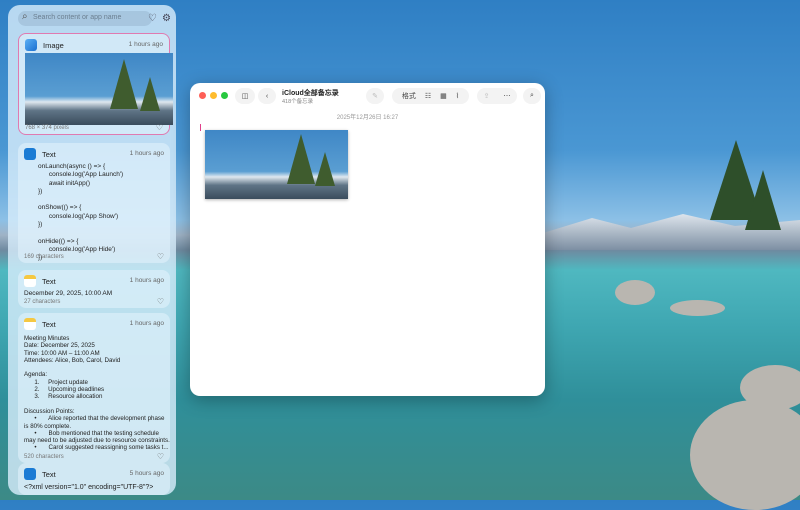  I want to click on clip-time: 5 hours ago, so click(146, 473).